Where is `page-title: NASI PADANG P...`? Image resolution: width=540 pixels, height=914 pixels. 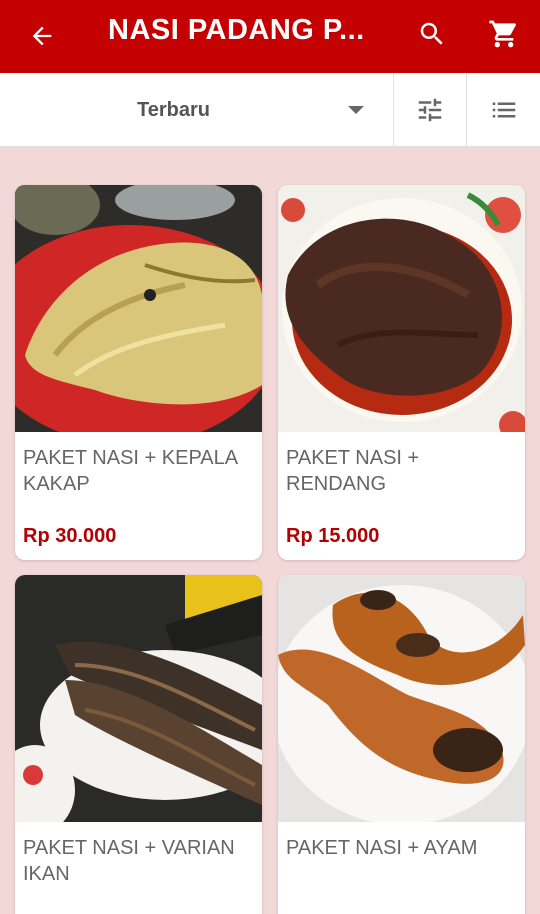 page-title: NASI PADANG P... is located at coordinates (236, 30).